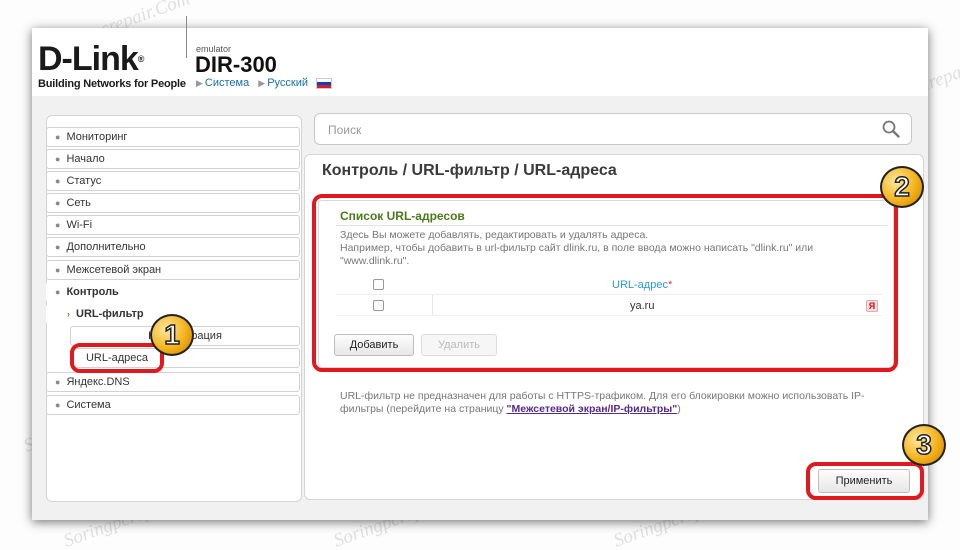 Image resolution: width=960 pixels, height=550 pixels. Describe the element at coordinates (173, 203) in the screenshot. I see `nav-network: ● Сеть` at that location.